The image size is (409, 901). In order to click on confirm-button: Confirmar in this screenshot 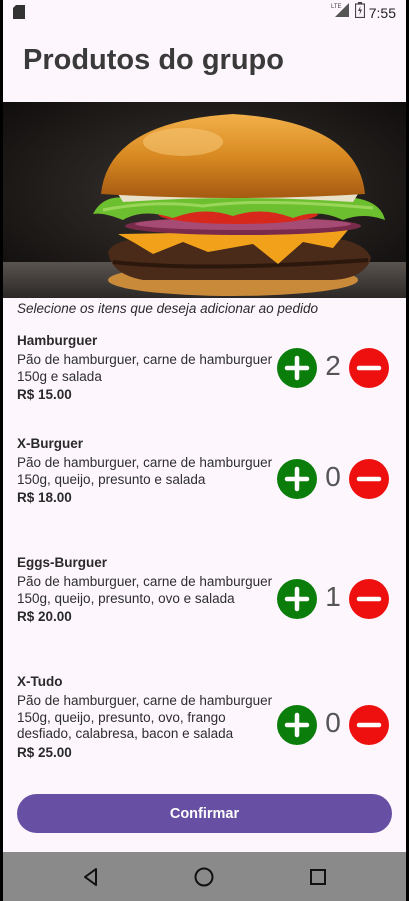, I will do `click(204, 813)`.